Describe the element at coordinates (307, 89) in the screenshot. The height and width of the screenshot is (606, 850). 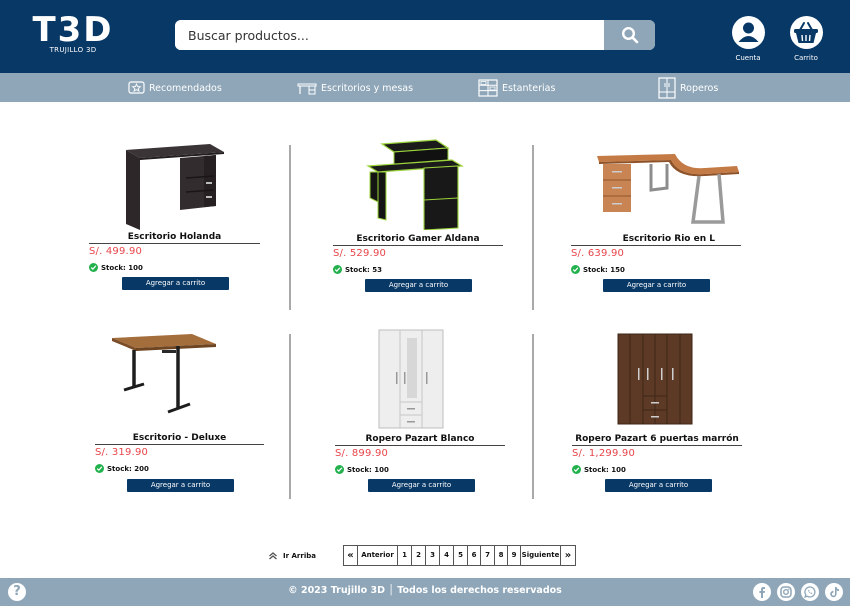
I see `desk-icon` at that location.